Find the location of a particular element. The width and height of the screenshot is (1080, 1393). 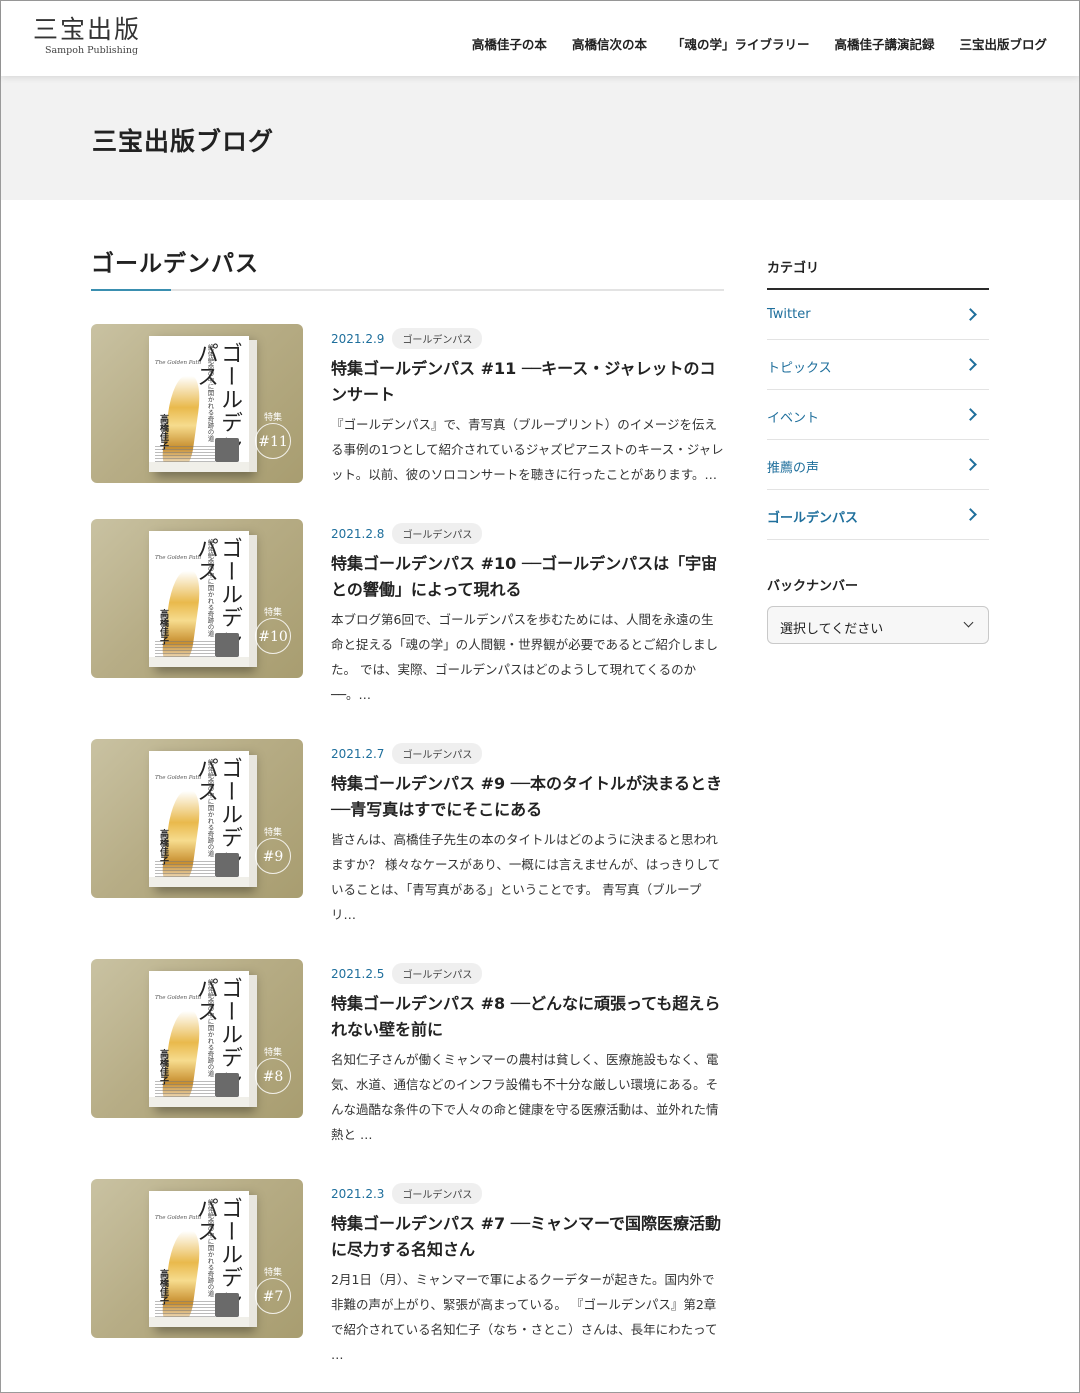

sidebar-category-heading: カテゴリ is located at coordinates (793, 268).